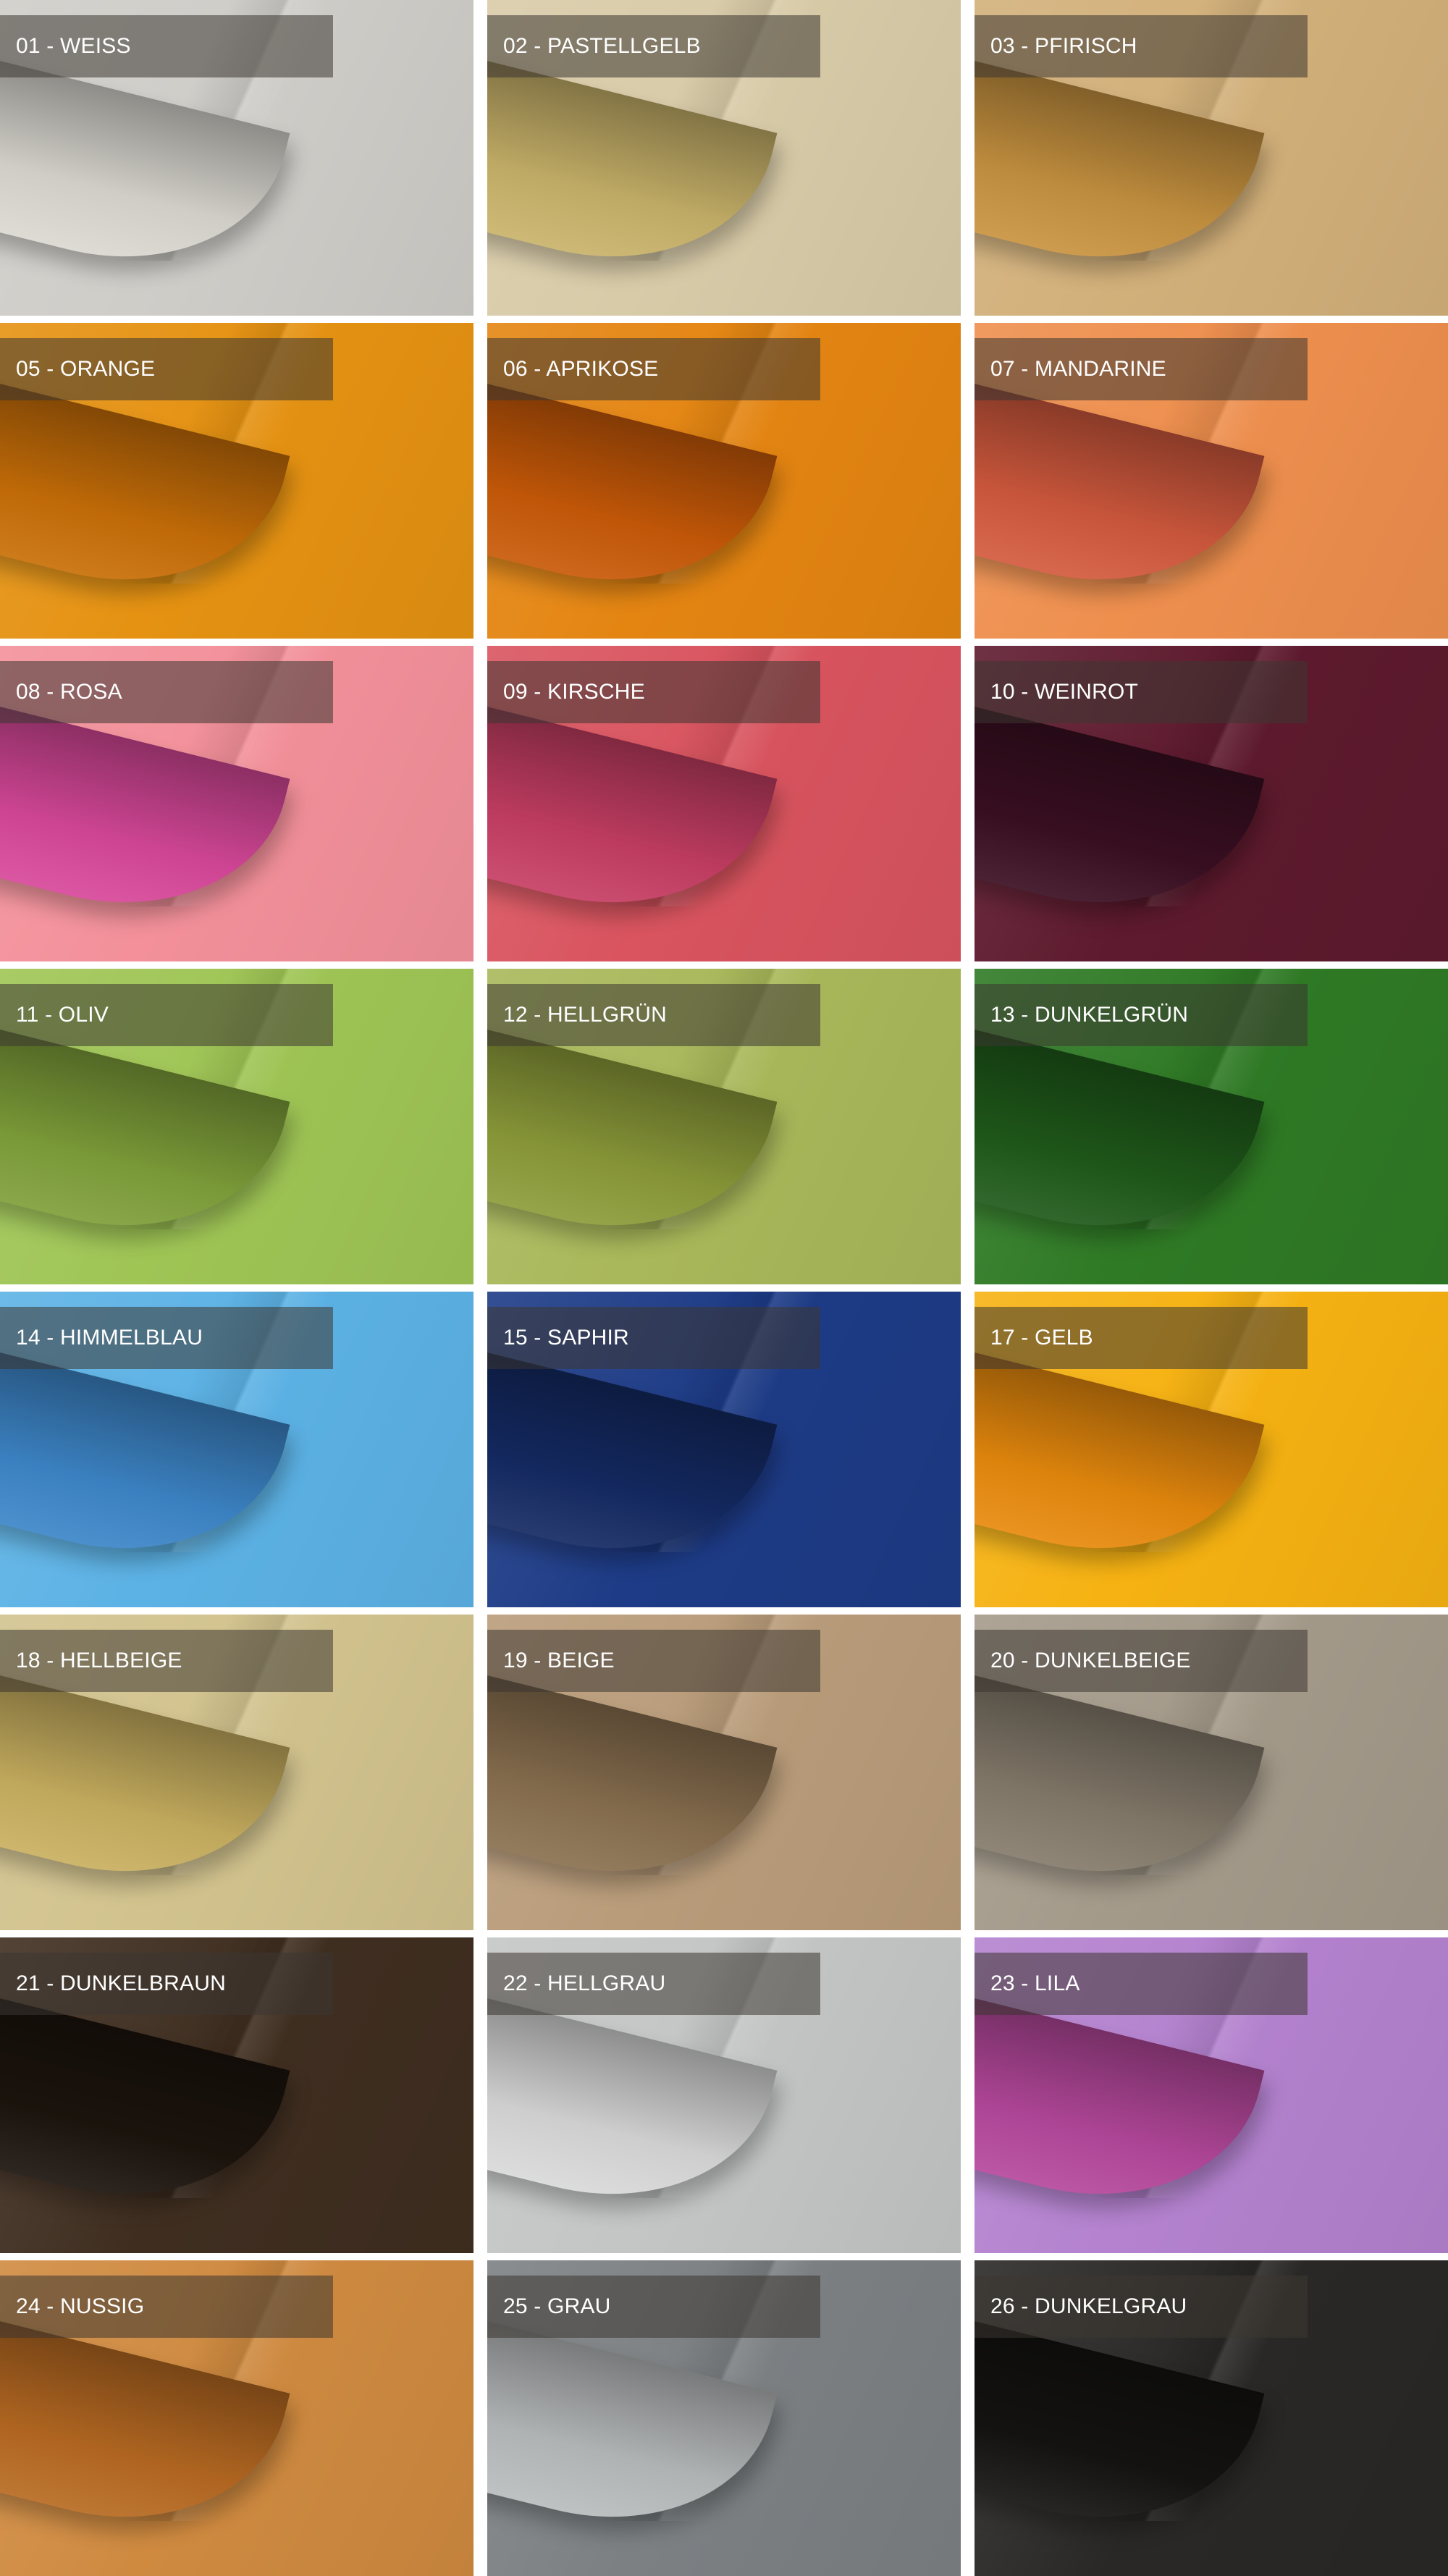 This screenshot has width=1448, height=2576. What do you see at coordinates (1211, 158) in the screenshot?
I see `color-swatch-03-pfirisch: 03 - PFIRISCH` at bounding box center [1211, 158].